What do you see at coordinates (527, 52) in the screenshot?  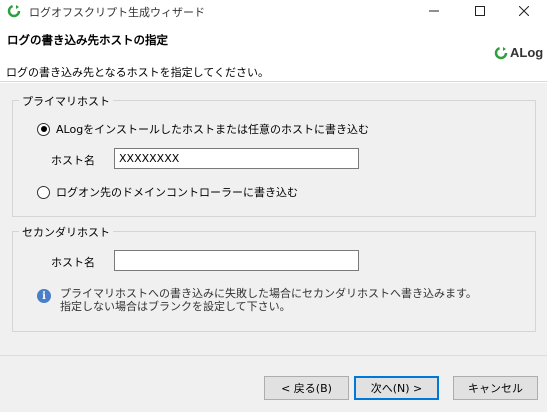 I see `logo-text: ALog` at bounding box center [527, 52].